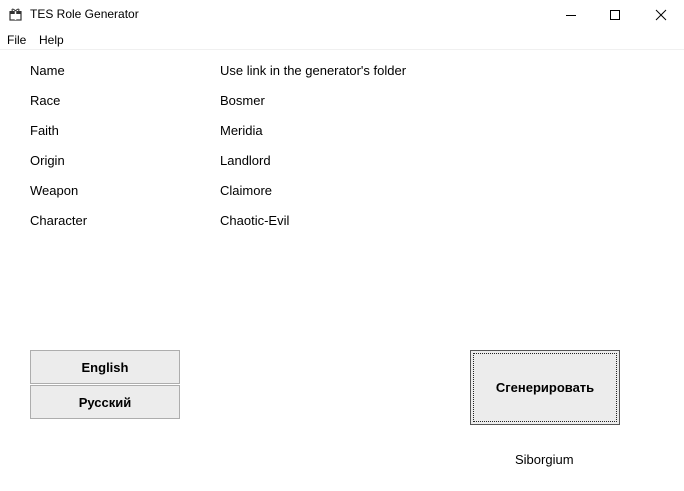 The height and width of the screenshot is (491, 684). What do you see at coordinates (241, 130) in the screenshot?
I see `faith-value: Meridia` at bounding box center [241, 130].